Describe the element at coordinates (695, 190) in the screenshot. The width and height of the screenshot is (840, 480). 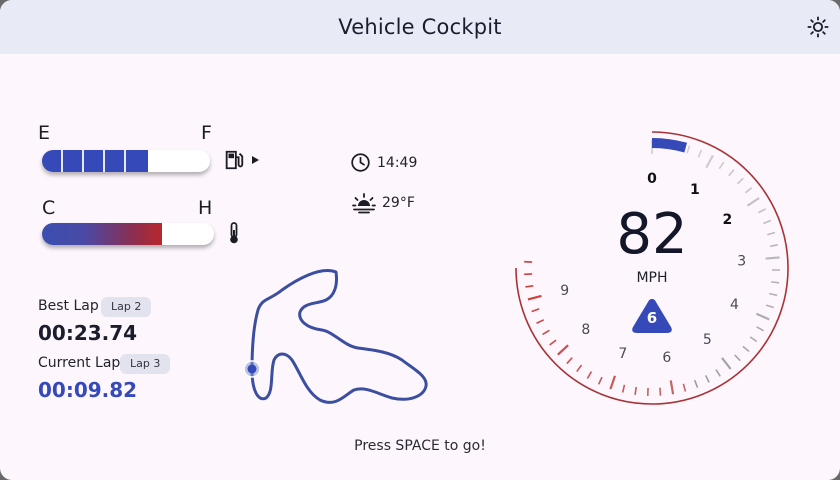
I see `rpm-label: 1` at that location.